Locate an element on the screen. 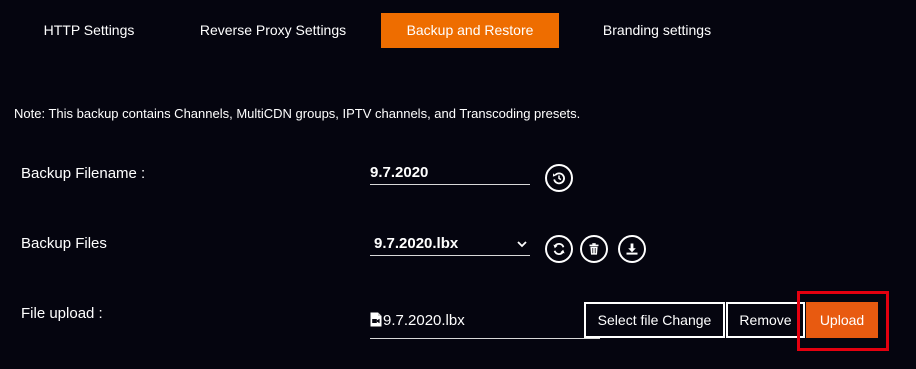 The width and height of the screenshot is (916, 369). download-backup-button is located at coordinates (632, 249).